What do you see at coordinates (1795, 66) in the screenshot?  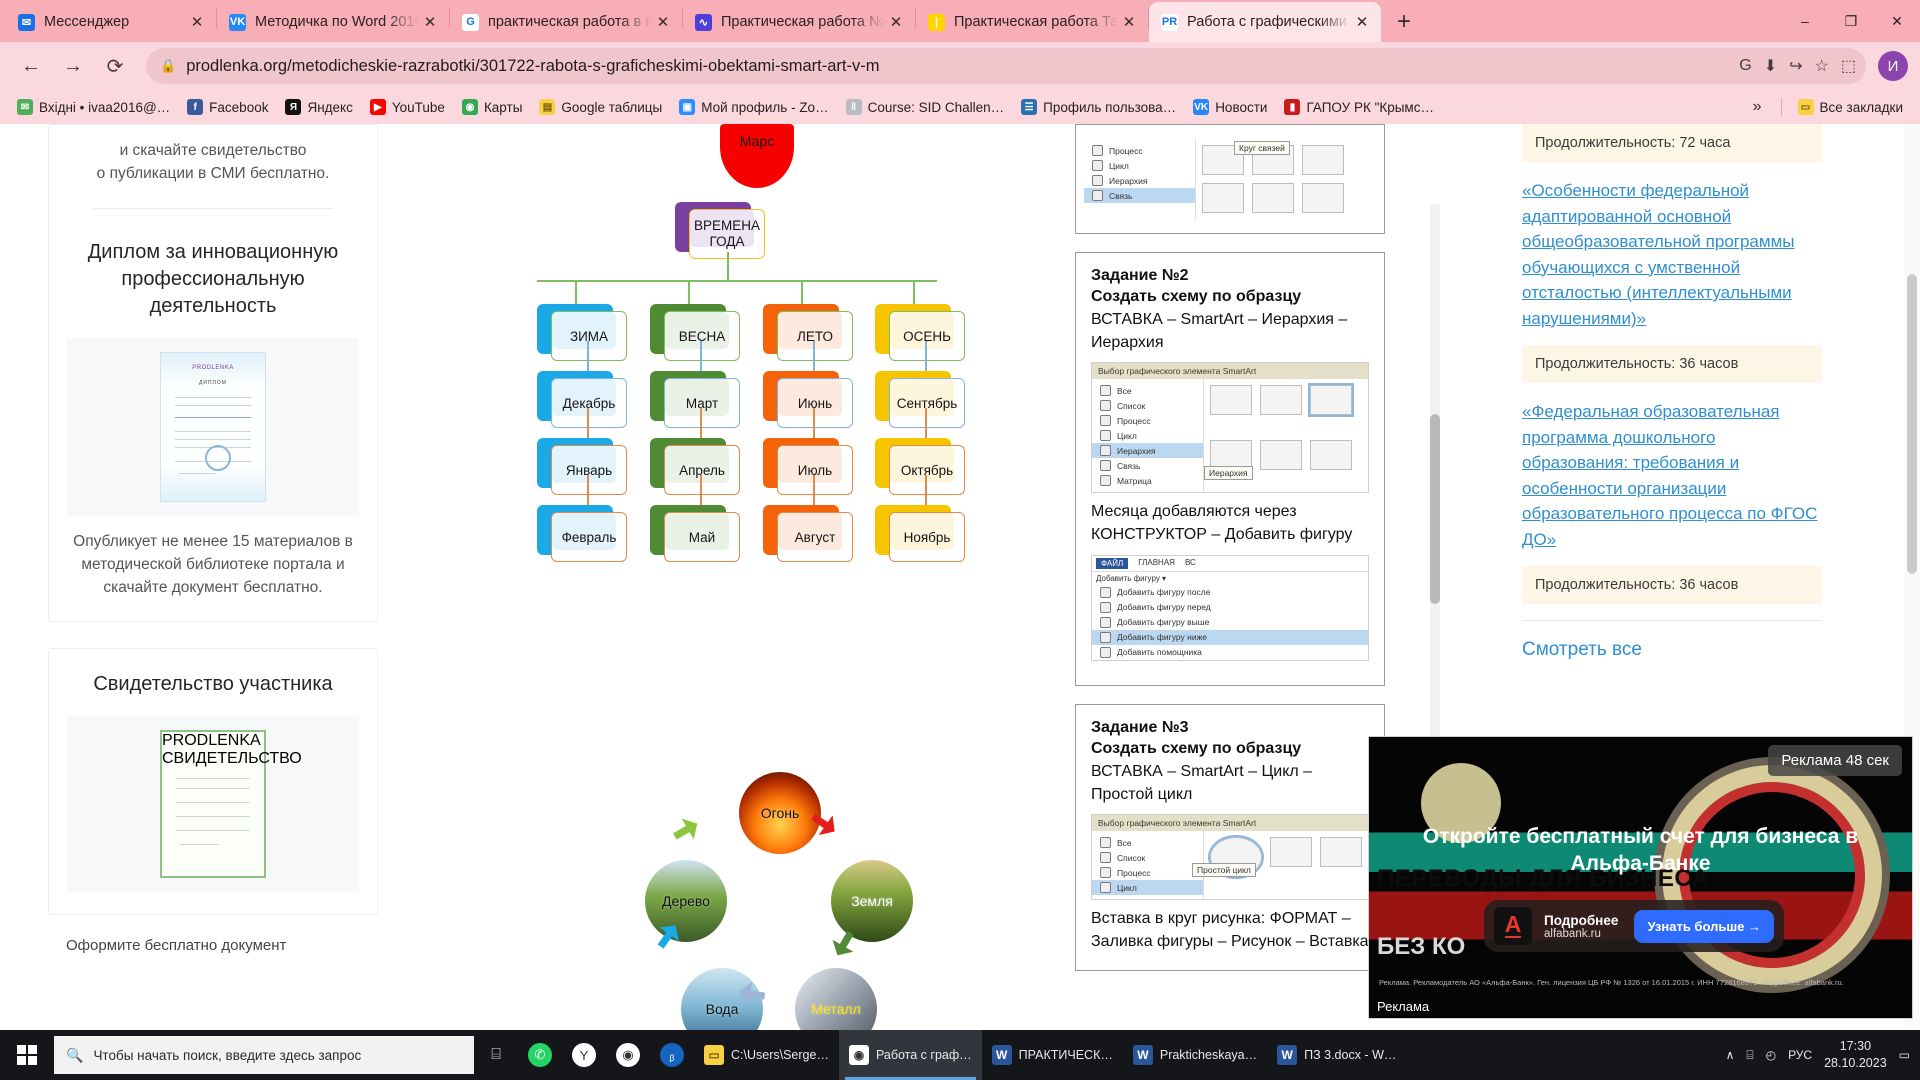 I see `share-icon: ↪` at bounding box center [1795, 66].